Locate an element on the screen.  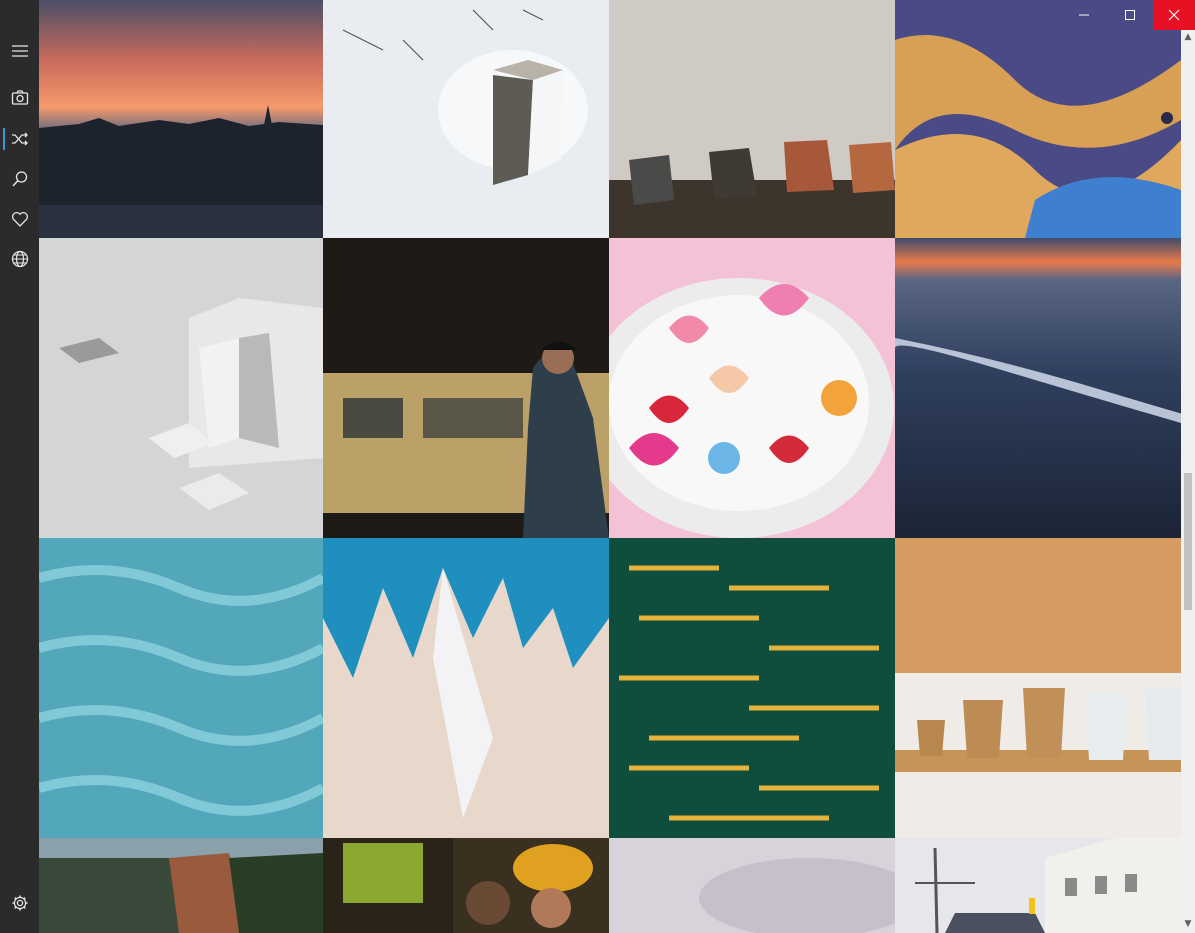
chevron-down-icon: ▼ is located at coordinates (1188, 924).